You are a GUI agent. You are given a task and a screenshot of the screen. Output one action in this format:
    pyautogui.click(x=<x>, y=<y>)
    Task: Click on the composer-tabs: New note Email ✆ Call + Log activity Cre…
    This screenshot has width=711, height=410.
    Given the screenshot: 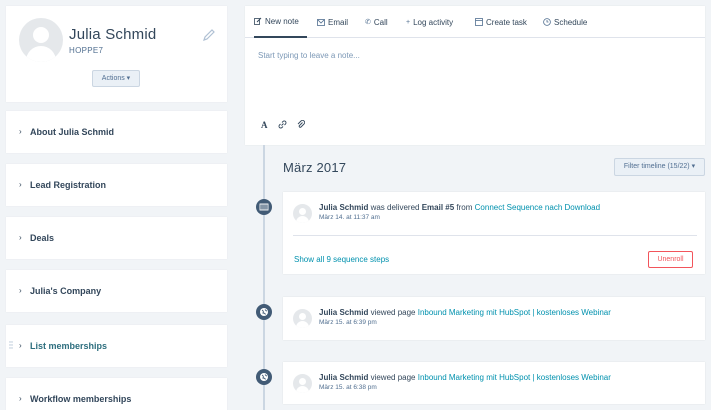 What is the action you would take?
    pyautogui.click(x=475, y=22)
    